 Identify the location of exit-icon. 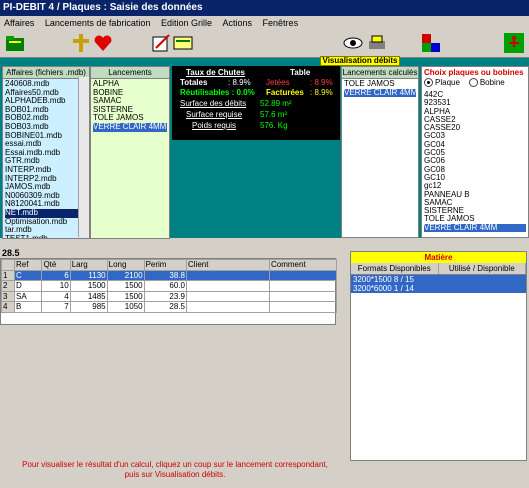
(514, 43).